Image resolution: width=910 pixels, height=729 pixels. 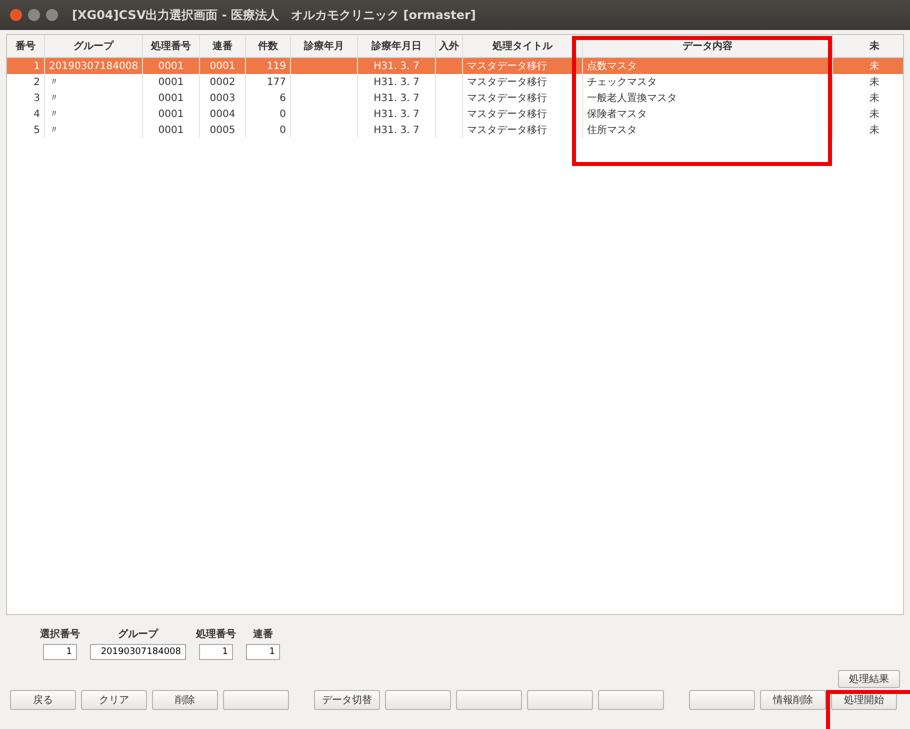 What do you see at coordinates (216, 634) in the screenshot?
I see `field-label: 処理番号` at bounding box center [216, 634].